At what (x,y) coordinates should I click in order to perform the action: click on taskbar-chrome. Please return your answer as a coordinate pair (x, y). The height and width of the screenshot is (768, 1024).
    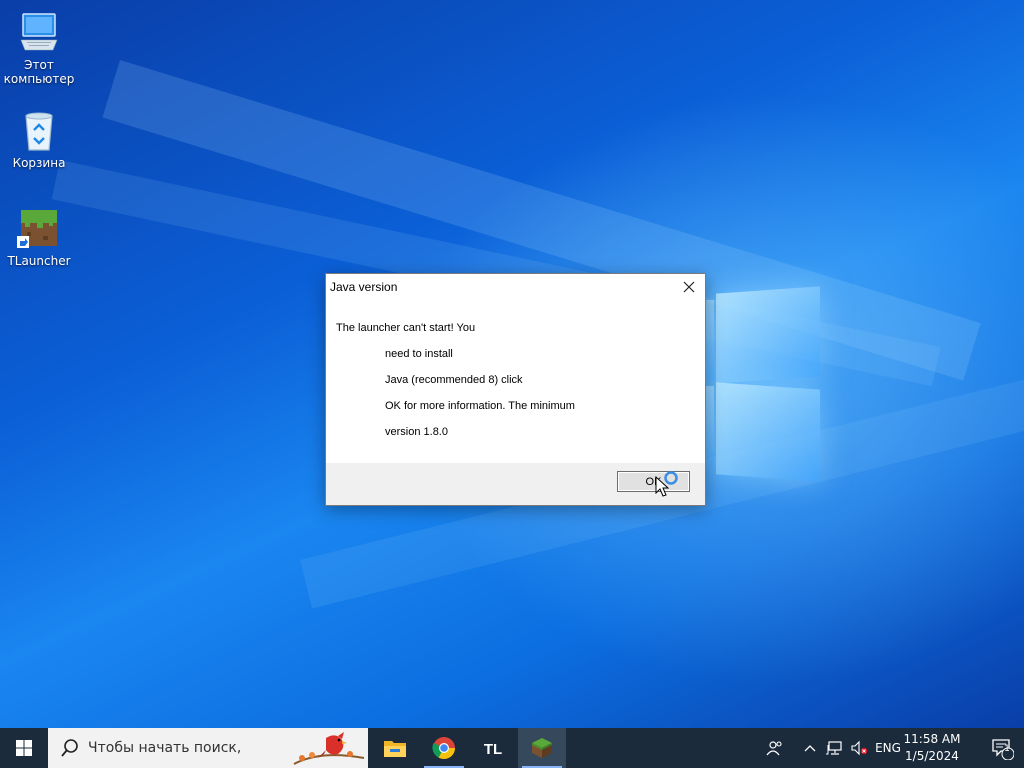
    Looking at the image, I should click on (444, 748).